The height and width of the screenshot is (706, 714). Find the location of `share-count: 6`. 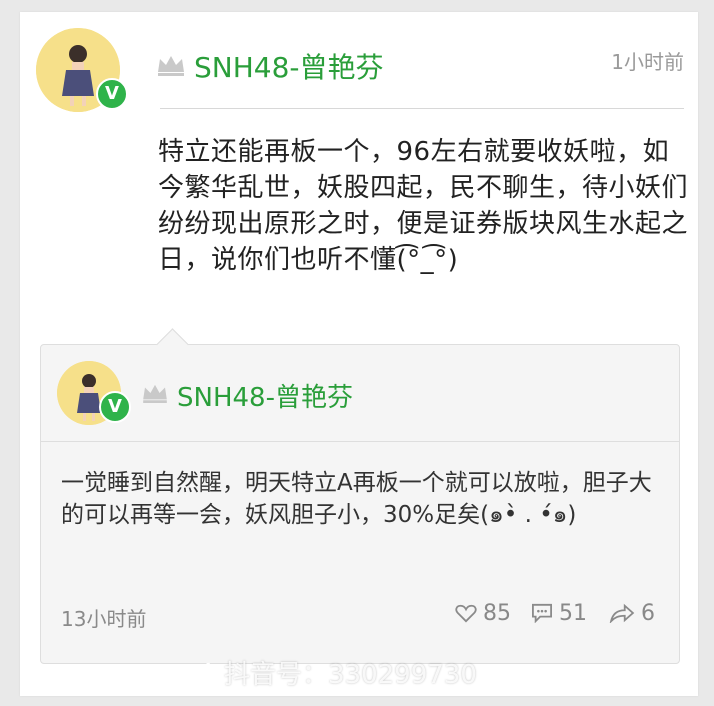

share-count: 6 is located at coordinates (648, 613).